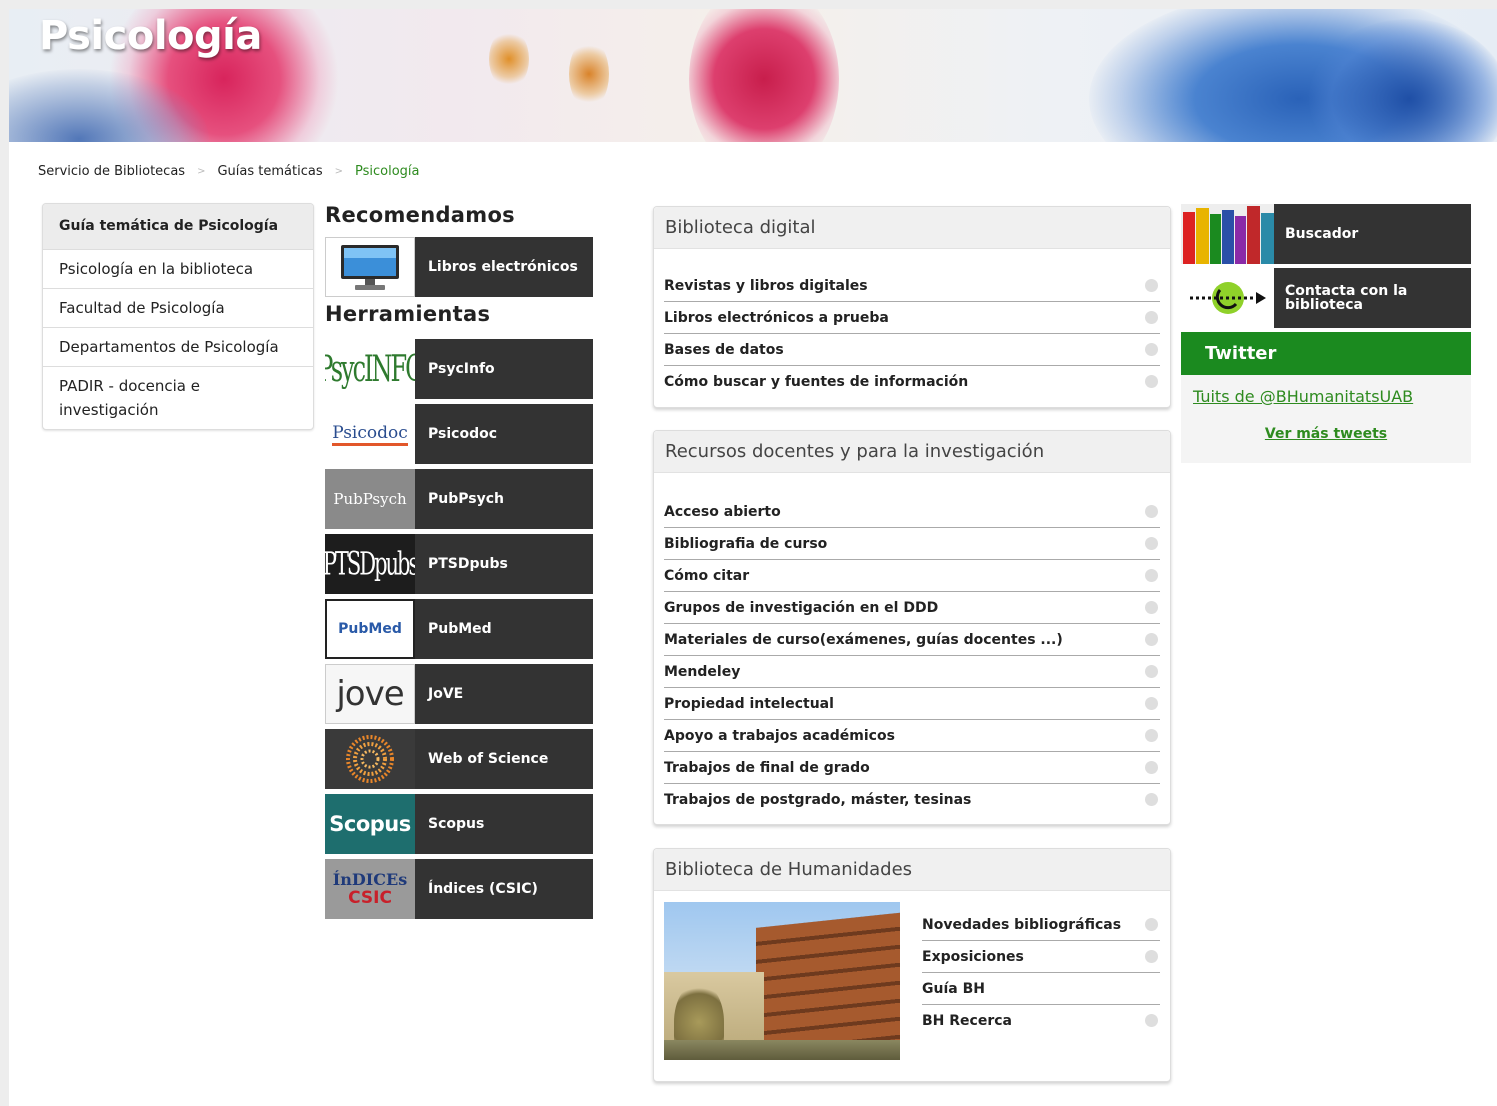  Describe the element at coordinates (387, 171) in the screenshot. I see `breadcrumb-current: Psicología` at that location.